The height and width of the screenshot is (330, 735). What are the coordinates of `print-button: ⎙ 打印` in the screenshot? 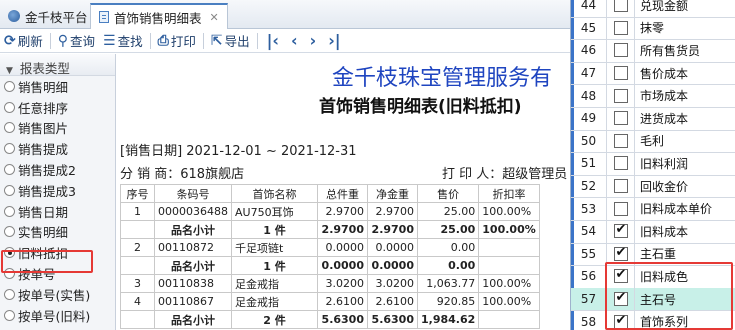 It's located at (177, 41).